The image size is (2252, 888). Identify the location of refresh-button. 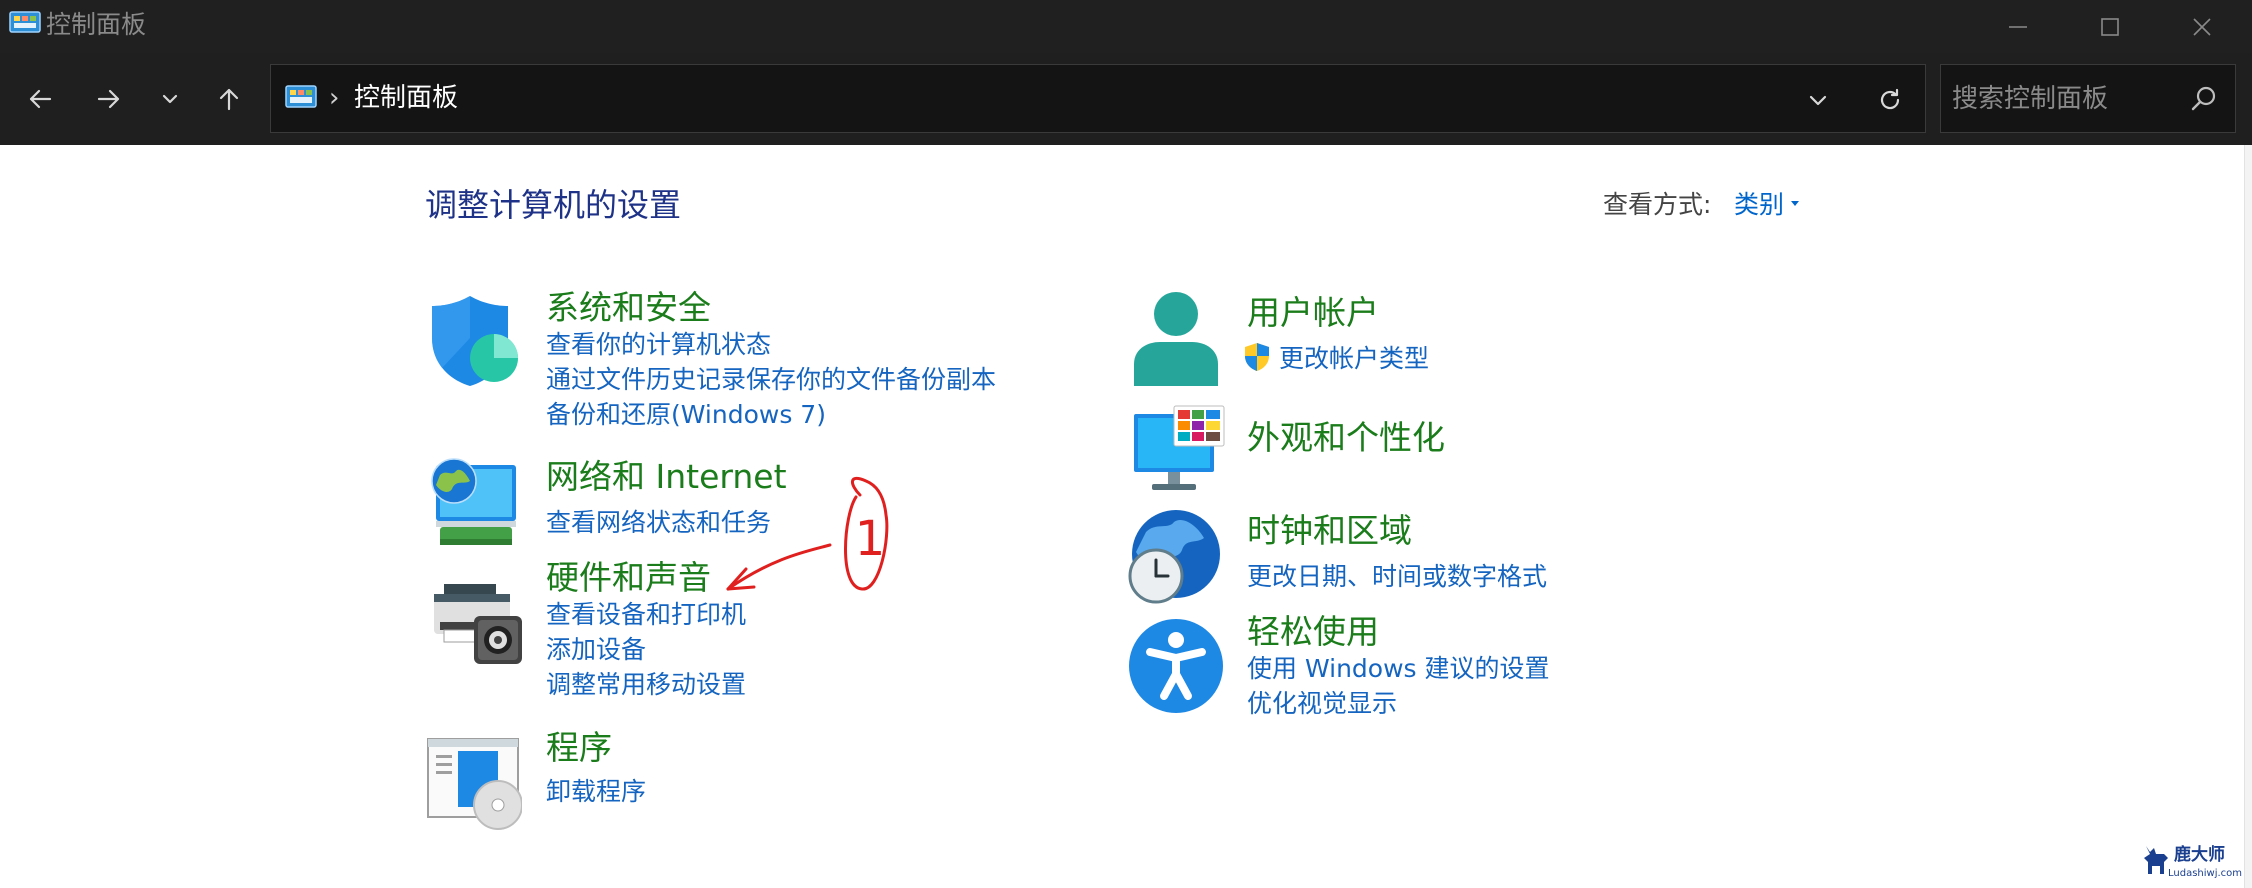
(1890, 100).